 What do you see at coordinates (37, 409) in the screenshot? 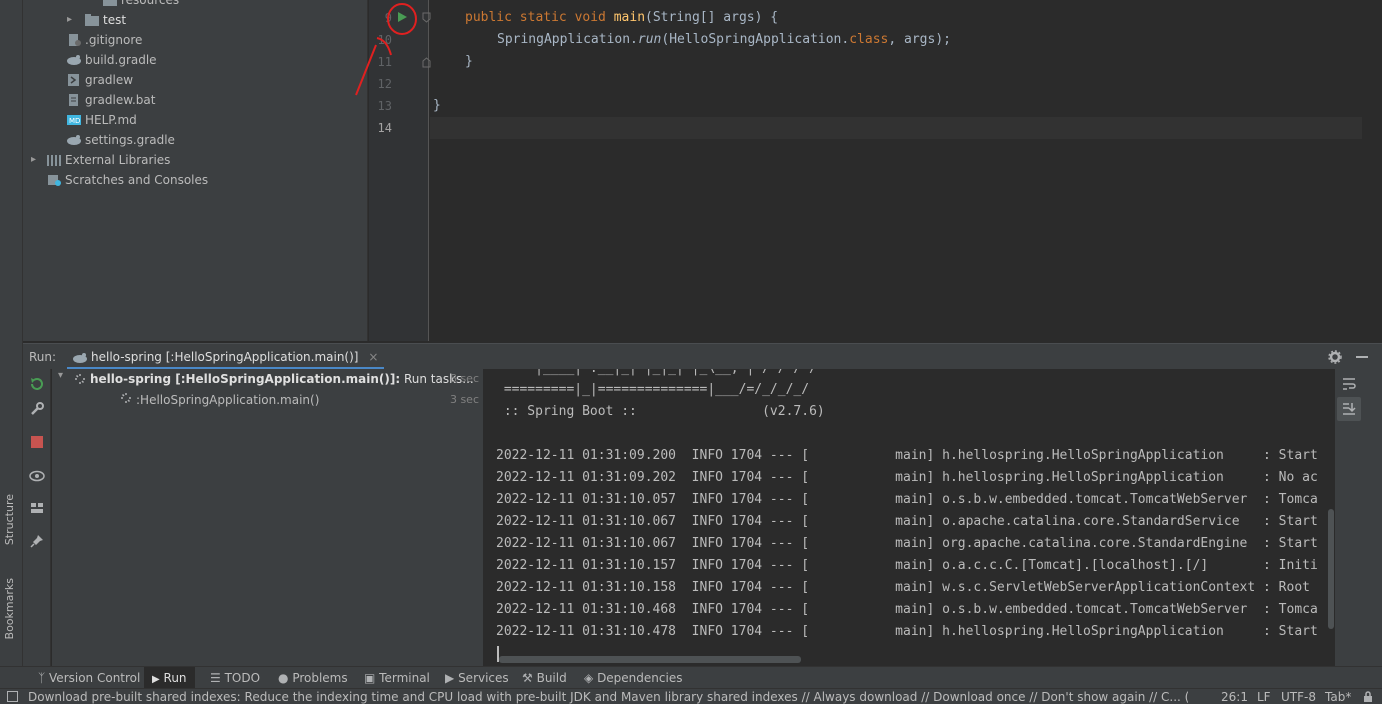
I see `wrench-icon` at bounding box center [37, 409].